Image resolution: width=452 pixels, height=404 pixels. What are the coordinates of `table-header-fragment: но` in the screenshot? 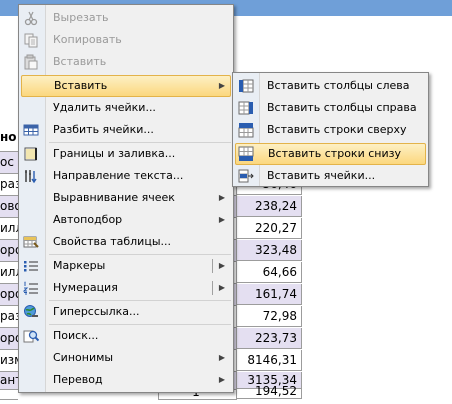 It's located at (8, 137).